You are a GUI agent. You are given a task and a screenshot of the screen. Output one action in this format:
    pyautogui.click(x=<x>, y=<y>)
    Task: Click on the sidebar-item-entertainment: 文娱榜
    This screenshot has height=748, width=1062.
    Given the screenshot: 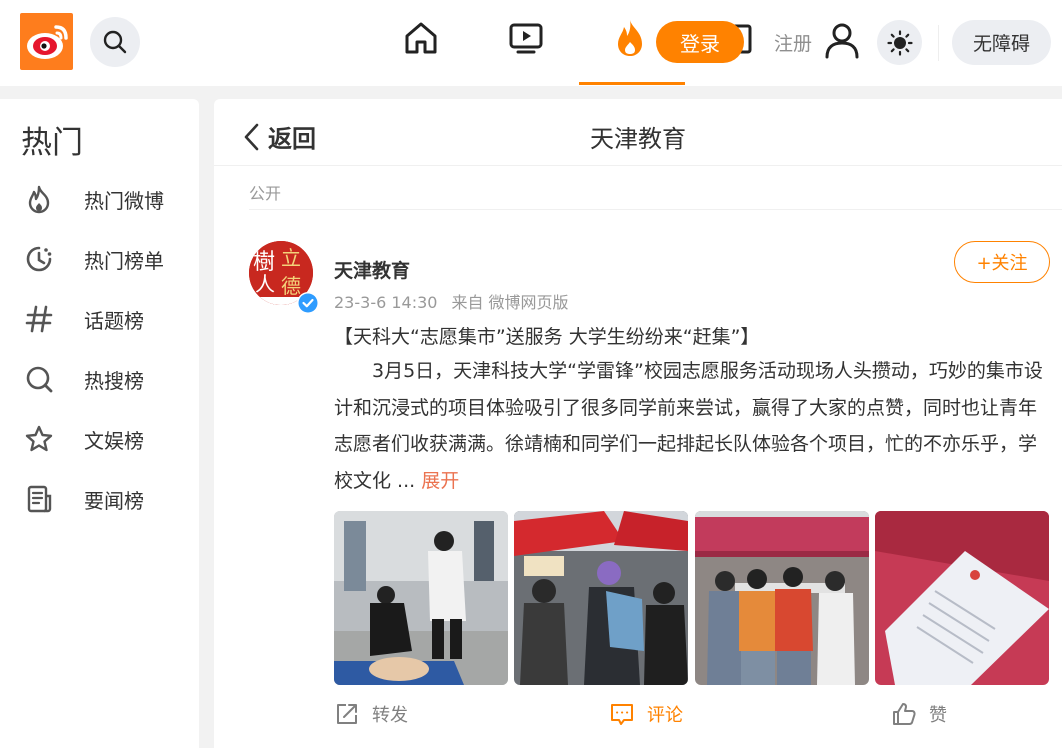 What is the action you would take?
    pyautogui.click(x=99, y=439)
    